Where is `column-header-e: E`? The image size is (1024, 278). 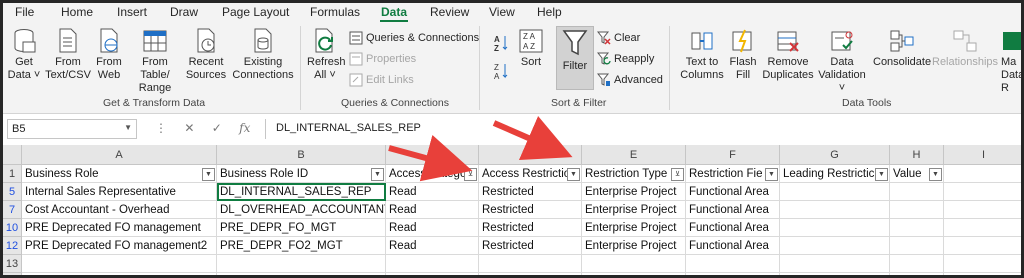 column-header-e: E is located at coordinates (634, 155).